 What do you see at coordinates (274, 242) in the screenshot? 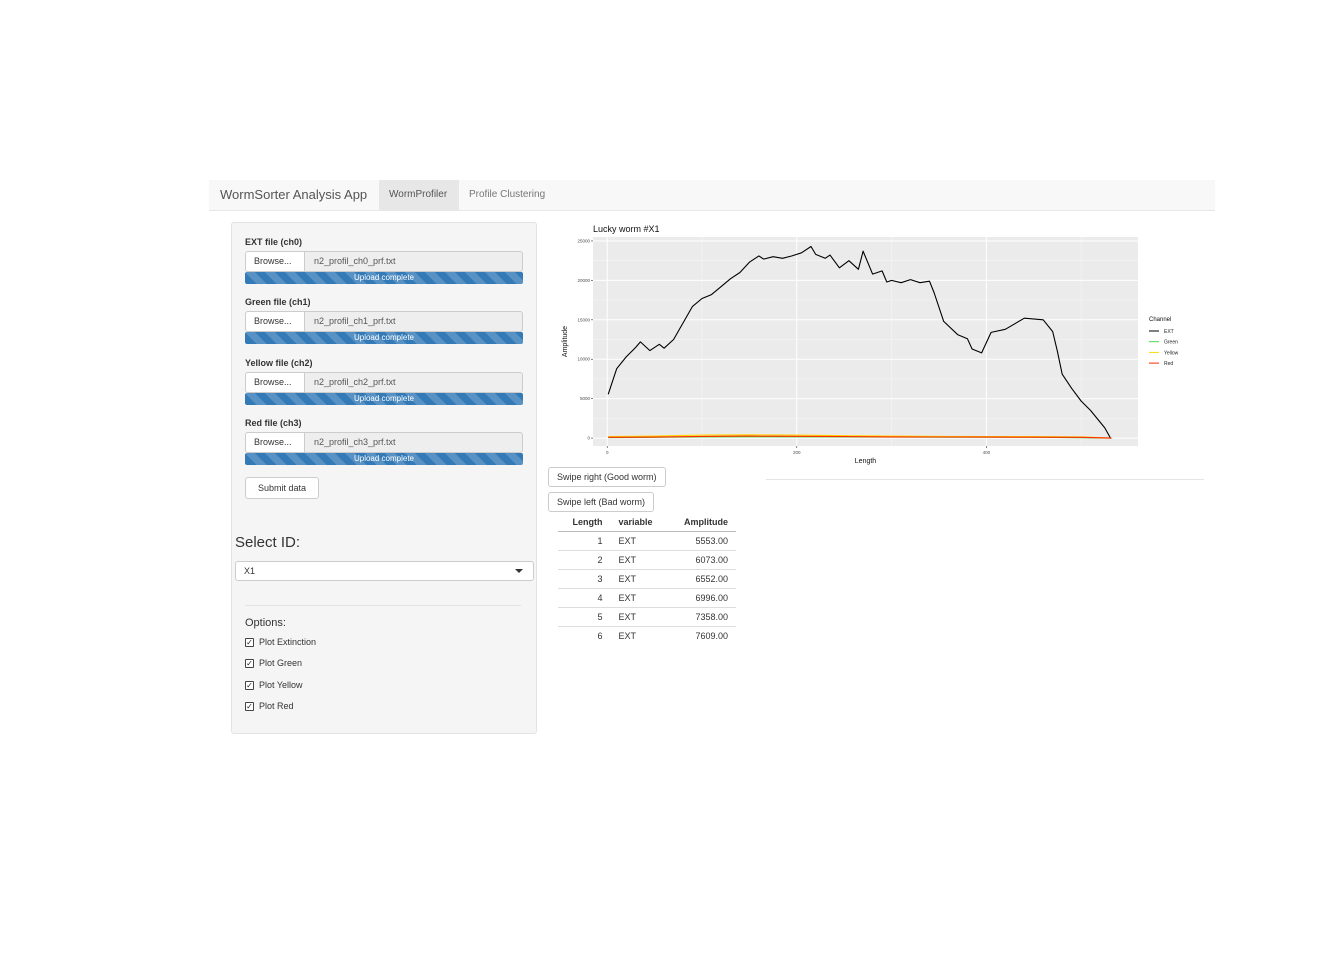
I see `ext-file-label: EXT file (ch0)` at bounding box center [274, 242].